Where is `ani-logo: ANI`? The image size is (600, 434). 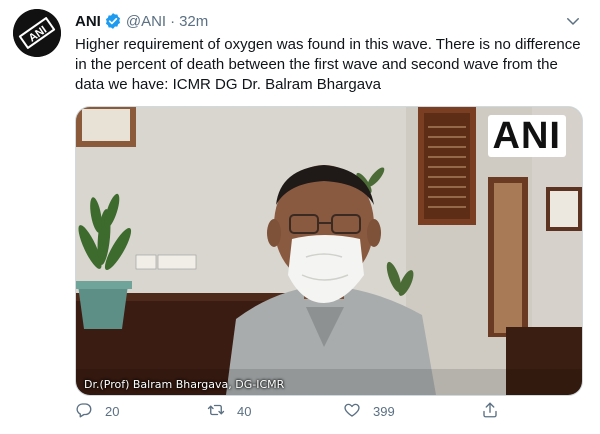
ani-logo: ANI is located at coordinates (37, 33).